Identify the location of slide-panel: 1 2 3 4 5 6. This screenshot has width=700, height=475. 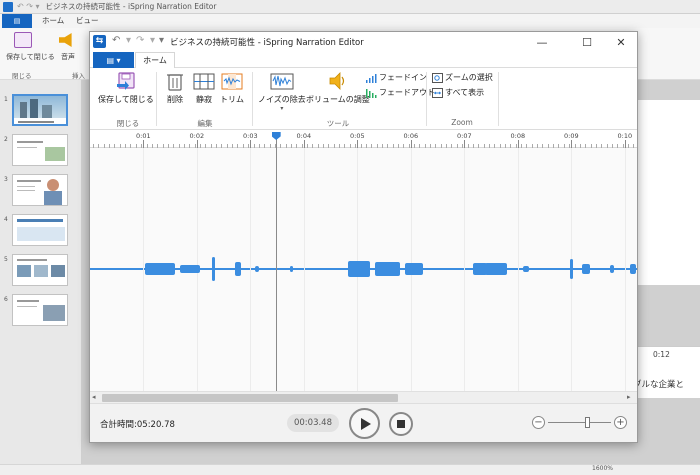
(41, 277).